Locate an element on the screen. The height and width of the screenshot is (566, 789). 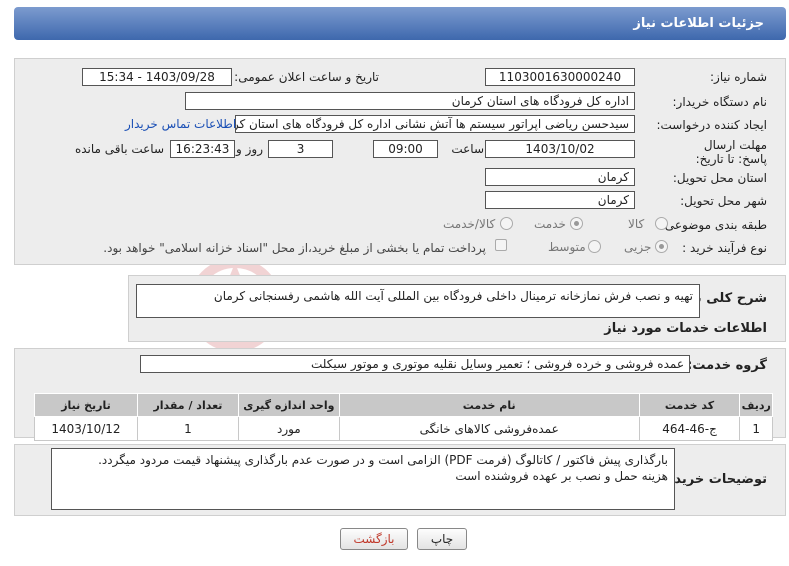
buyer-notes-line-2: هزینه حمل و نصب بر عهده فروشنده است is located at coordinates (561, 476).